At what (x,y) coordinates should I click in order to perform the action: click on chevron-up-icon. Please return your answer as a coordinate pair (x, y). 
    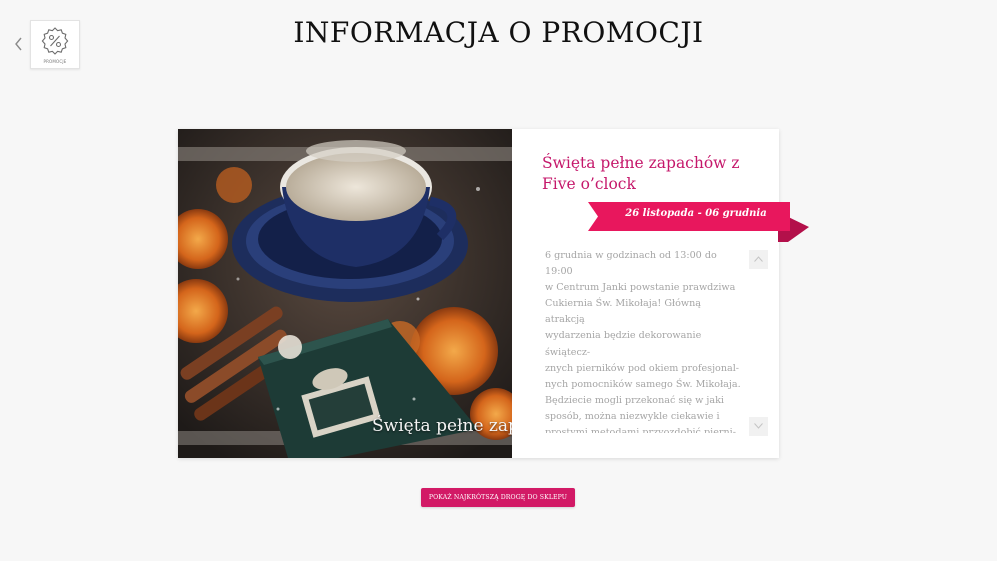
    Looking at the image, I should click on (758, 259).